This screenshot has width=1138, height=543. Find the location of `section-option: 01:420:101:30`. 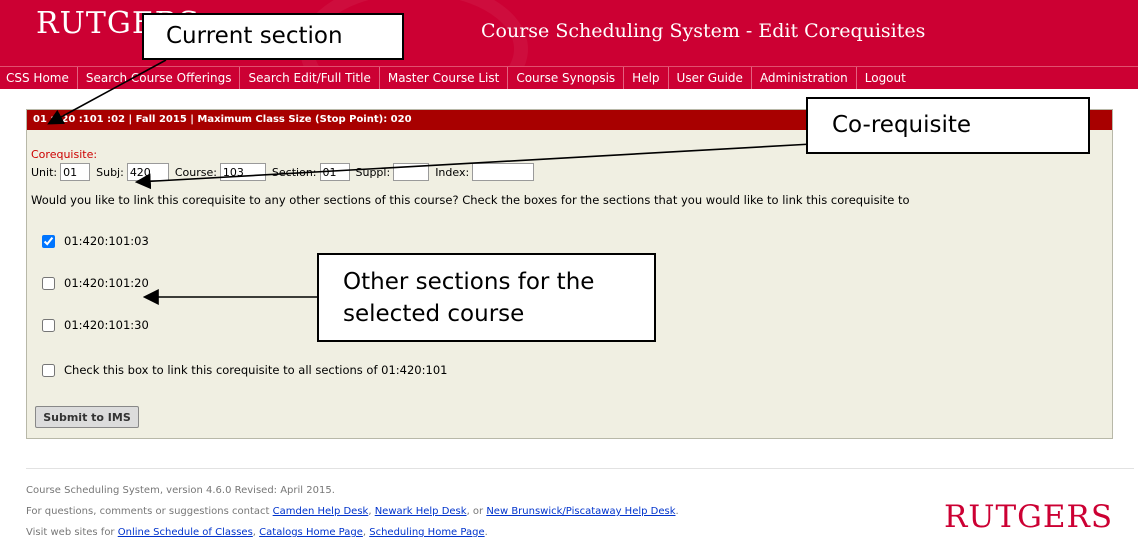

section-option: 01:420:101:30 is located at coordinates (95, 325).